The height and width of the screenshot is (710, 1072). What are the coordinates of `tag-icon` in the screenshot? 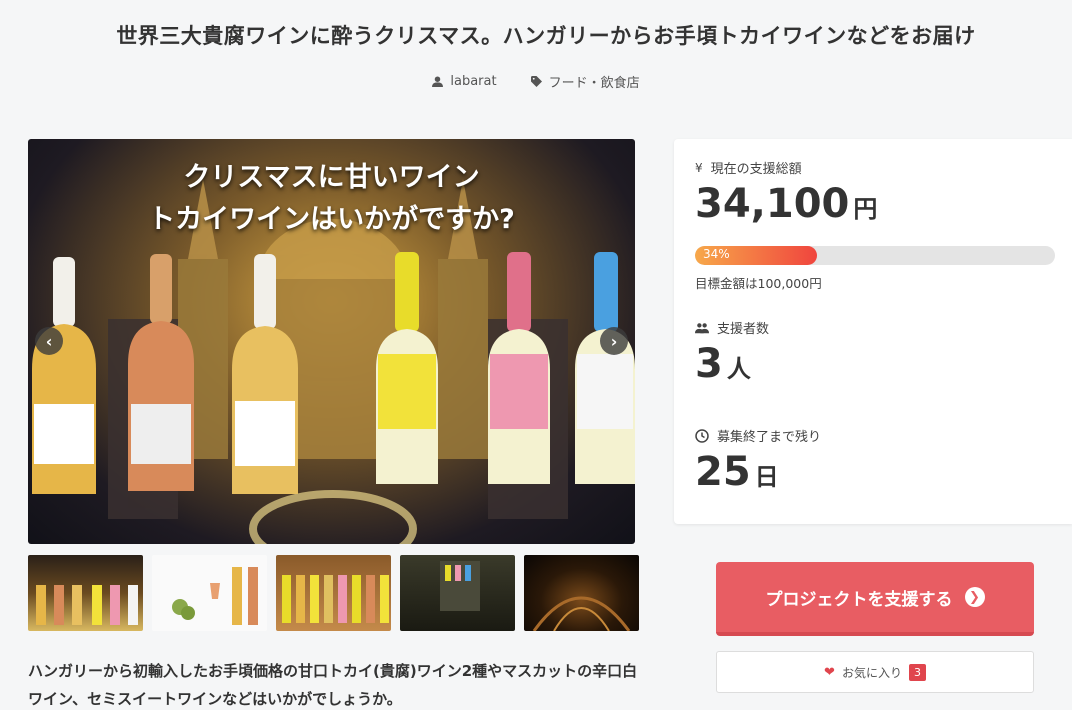 It's located at (536, 81).